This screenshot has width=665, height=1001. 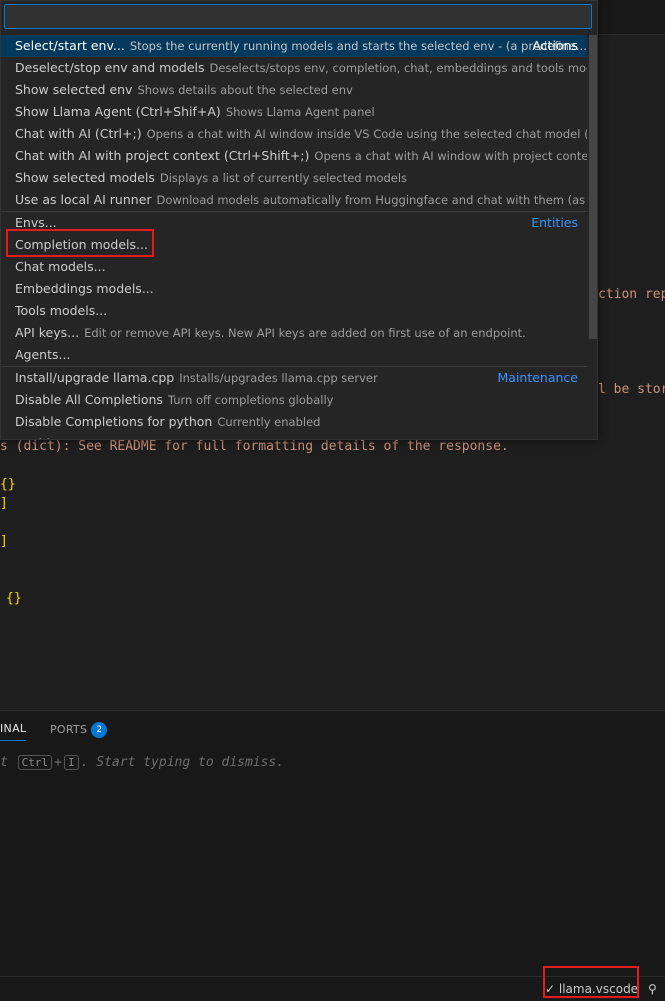 I want to click on tab-ports: PORTS 2, so click(x=79, y=730).